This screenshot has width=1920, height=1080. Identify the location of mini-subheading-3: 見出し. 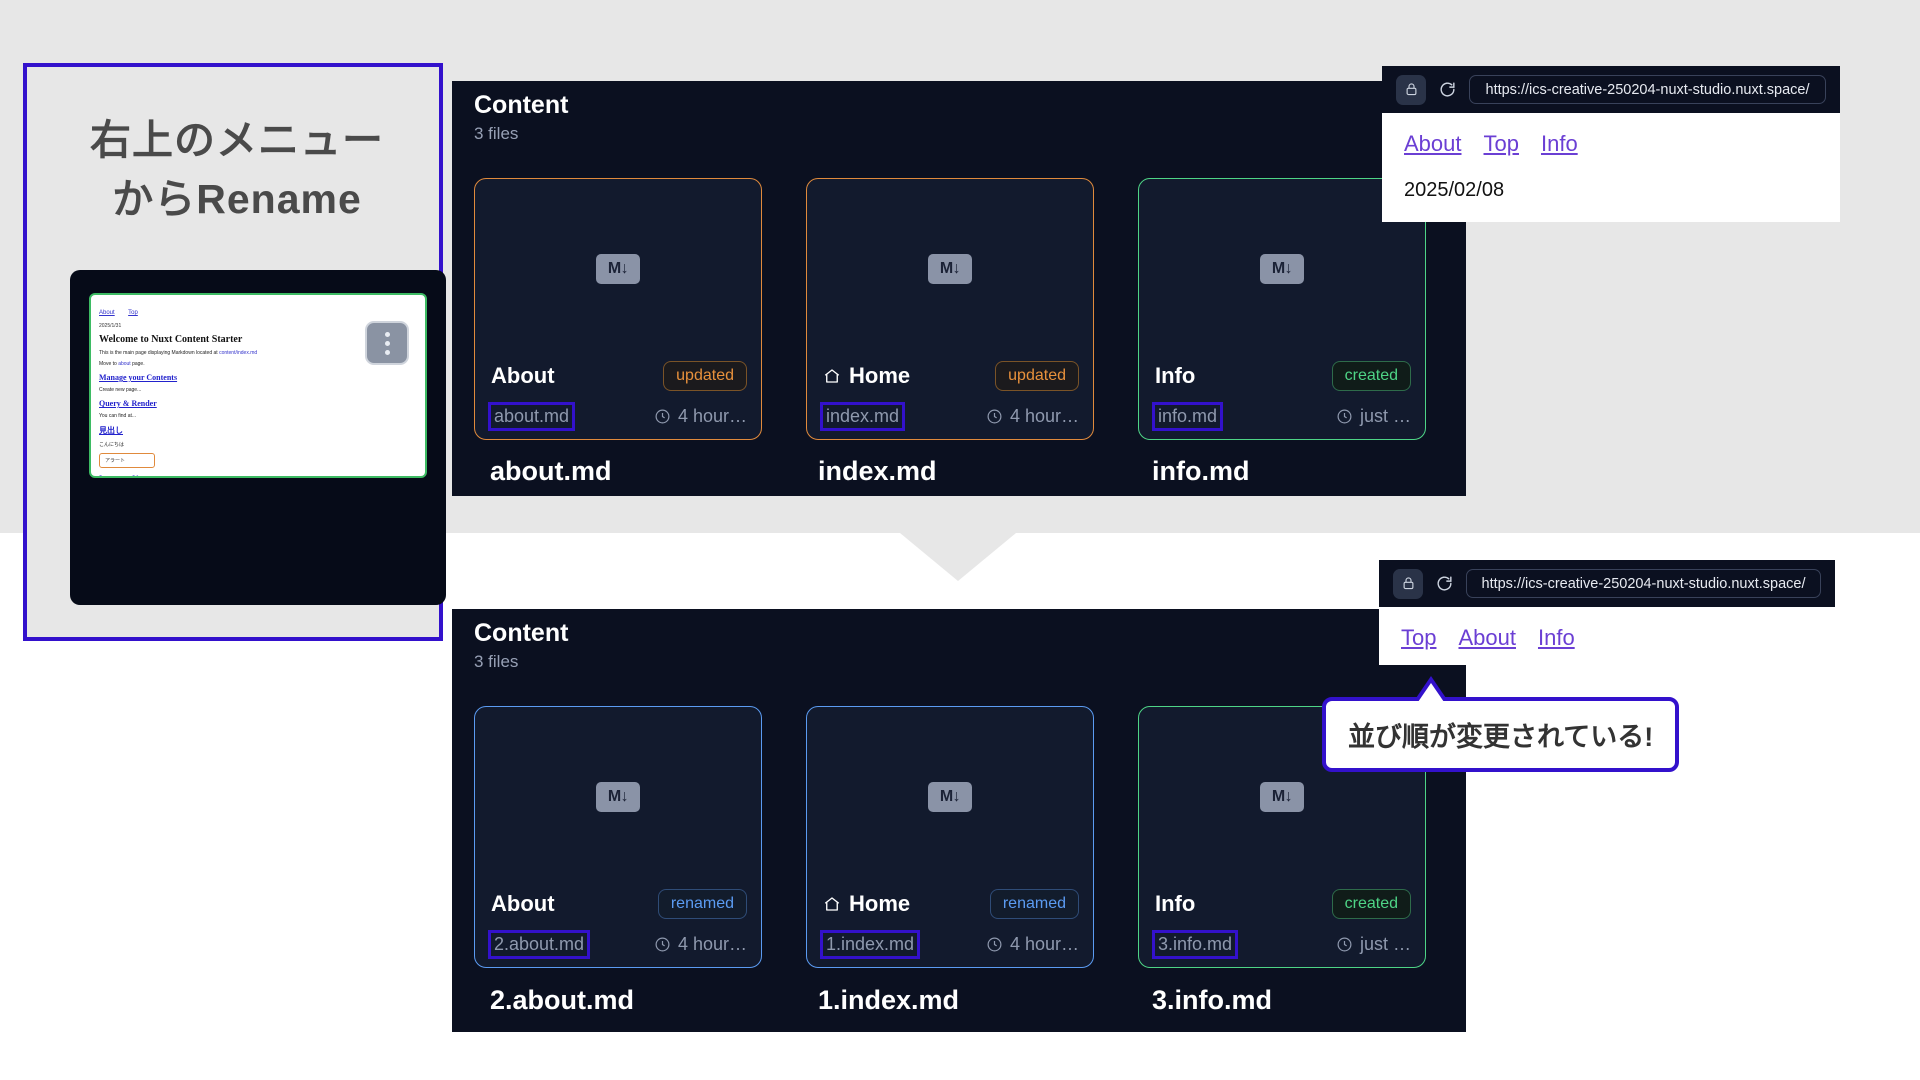
(111, 430).